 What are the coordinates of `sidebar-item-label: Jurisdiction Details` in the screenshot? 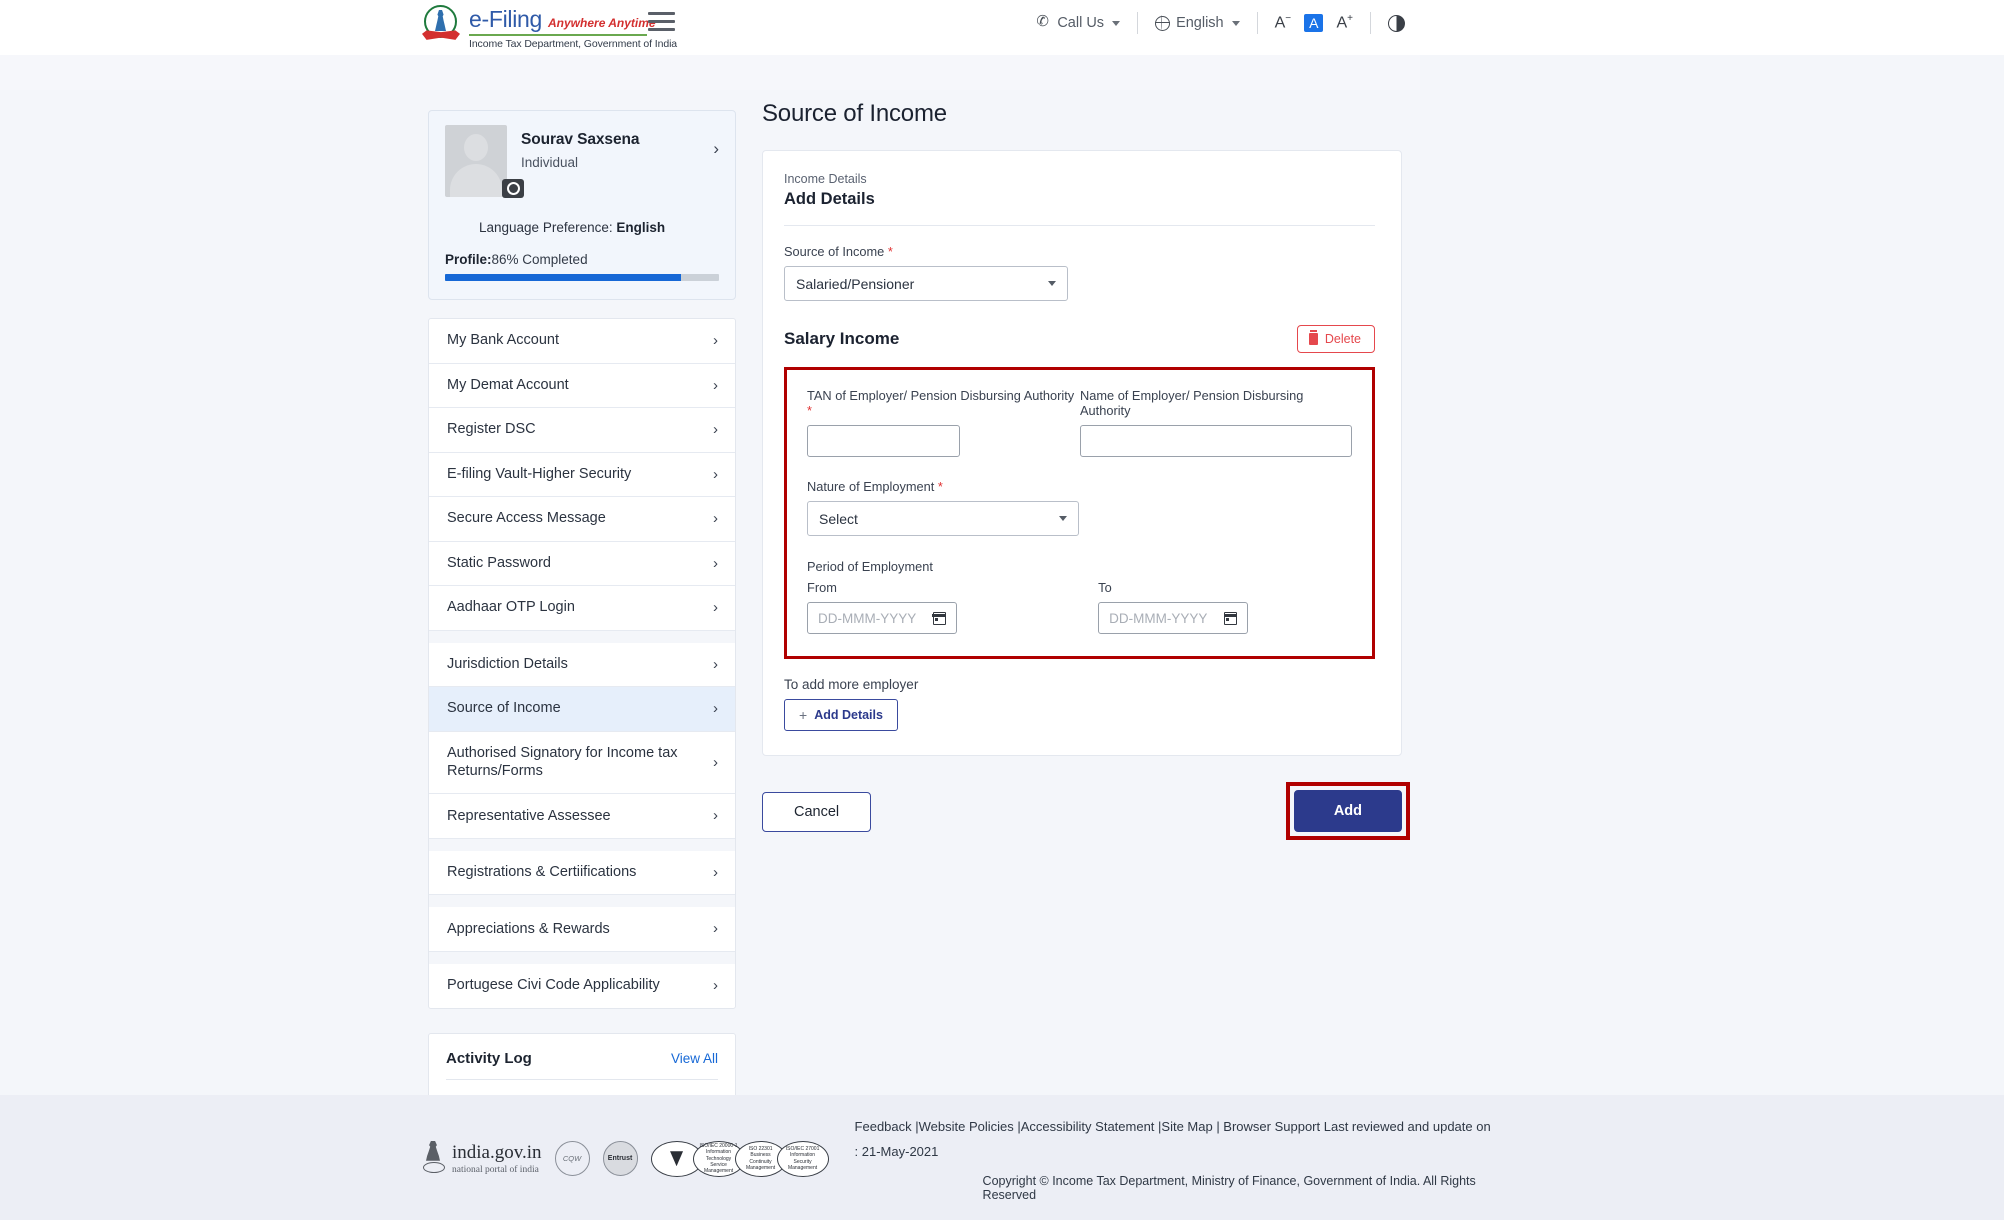 It's located at (507, 663).